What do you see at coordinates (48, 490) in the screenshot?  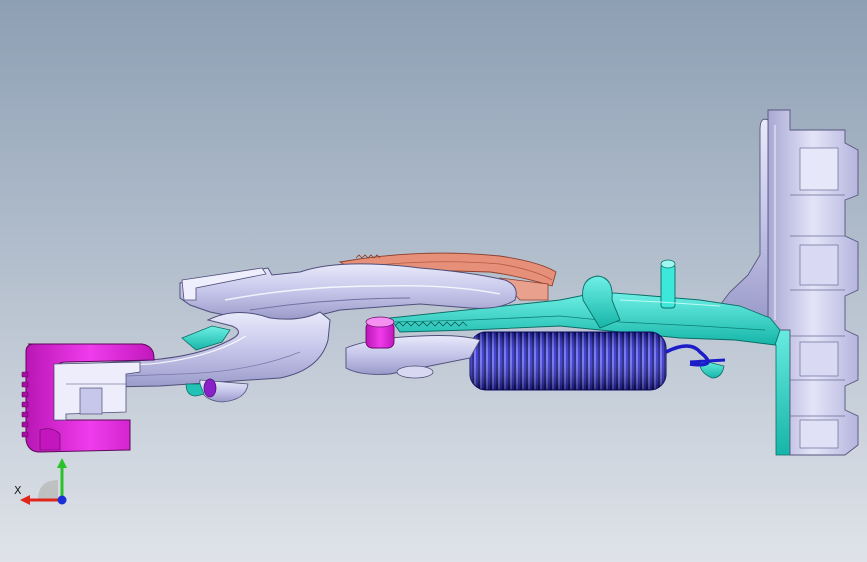 I see `triad-plane` at bounding box center [48, 490].